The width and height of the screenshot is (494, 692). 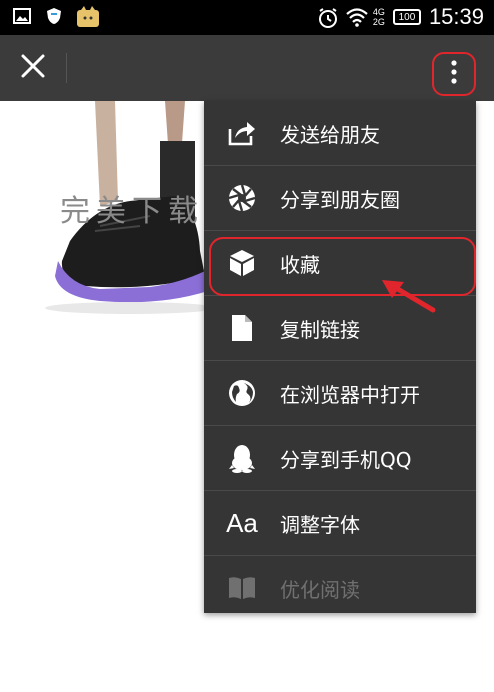 I want to click on more-options-button, so click(x=454, y=74).